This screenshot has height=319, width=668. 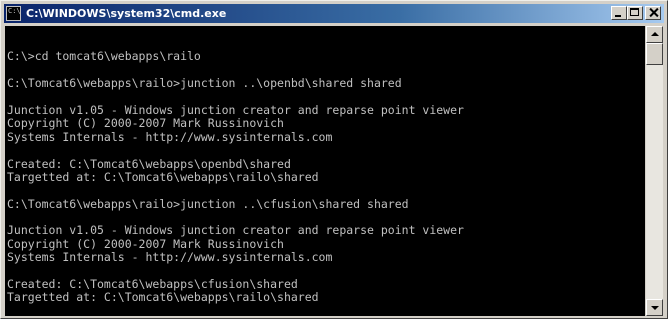 What do you see at coordinates (619, 13) in the screenshot?
I see `minimize-button` at bounding box center [619, 13].